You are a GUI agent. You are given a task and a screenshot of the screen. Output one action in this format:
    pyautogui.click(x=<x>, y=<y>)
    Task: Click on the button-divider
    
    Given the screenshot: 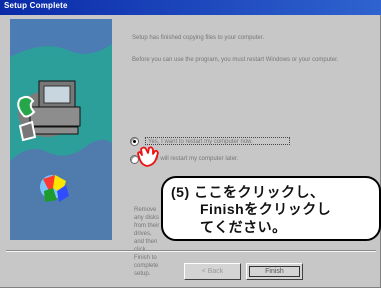 What is the action you would take?
    pyautogui.click(x=191, y=251)
    